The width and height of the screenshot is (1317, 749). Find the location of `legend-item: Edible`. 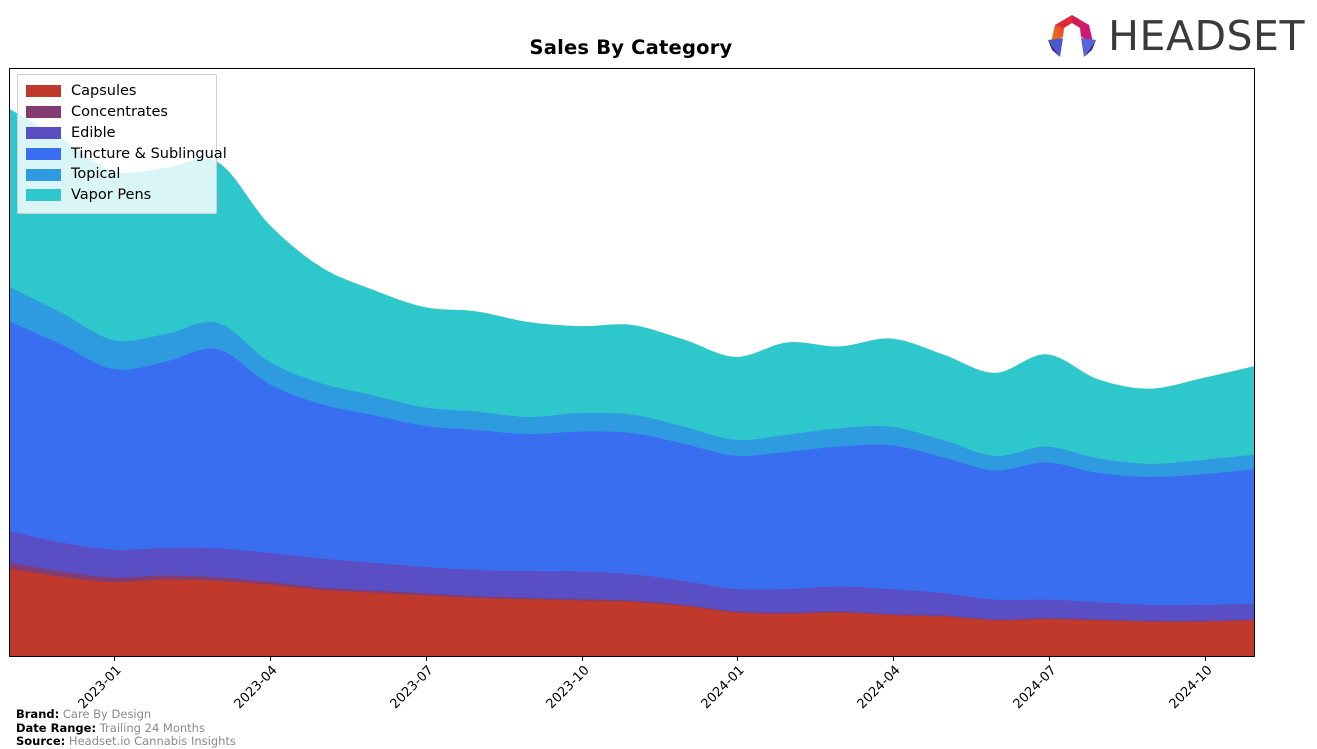

legend-item: Edible is located at coordinates (117, 133).